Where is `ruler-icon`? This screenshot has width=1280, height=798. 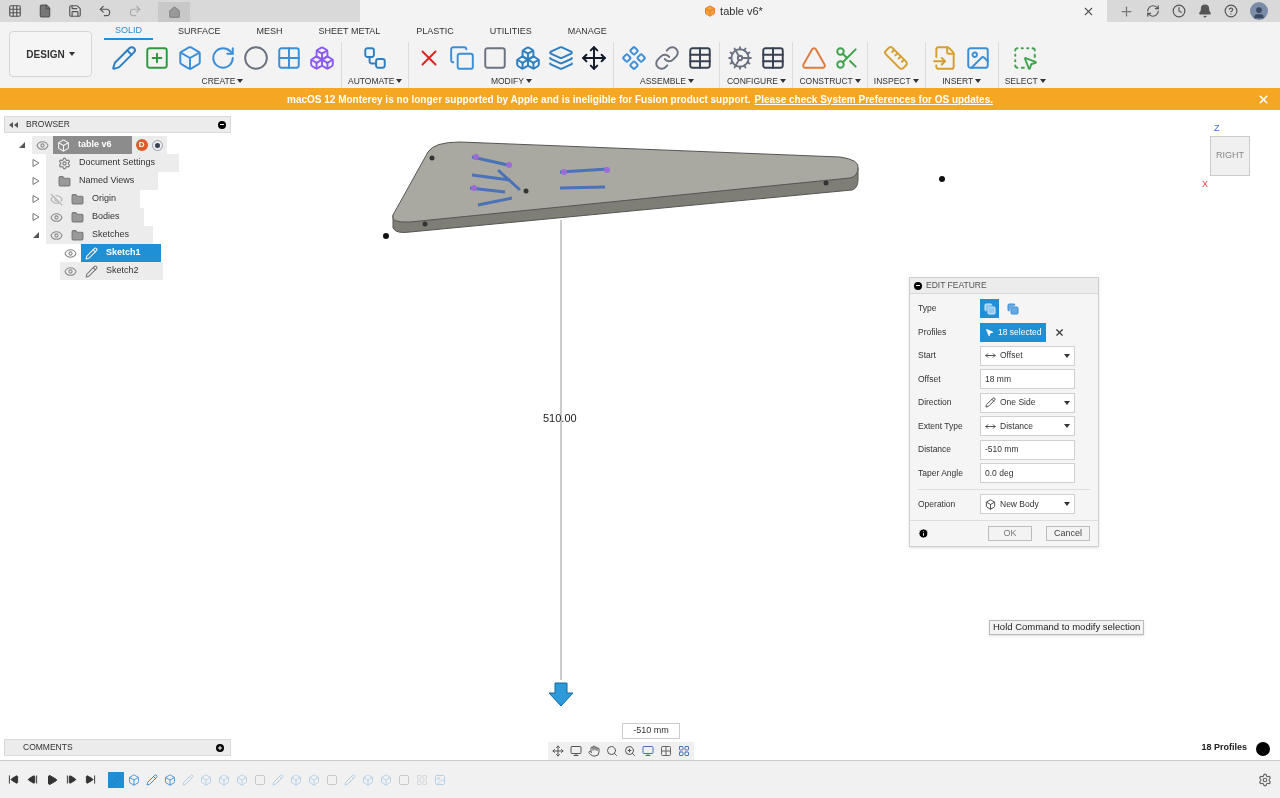 ruler-icon is located at coordinates (896, 58).